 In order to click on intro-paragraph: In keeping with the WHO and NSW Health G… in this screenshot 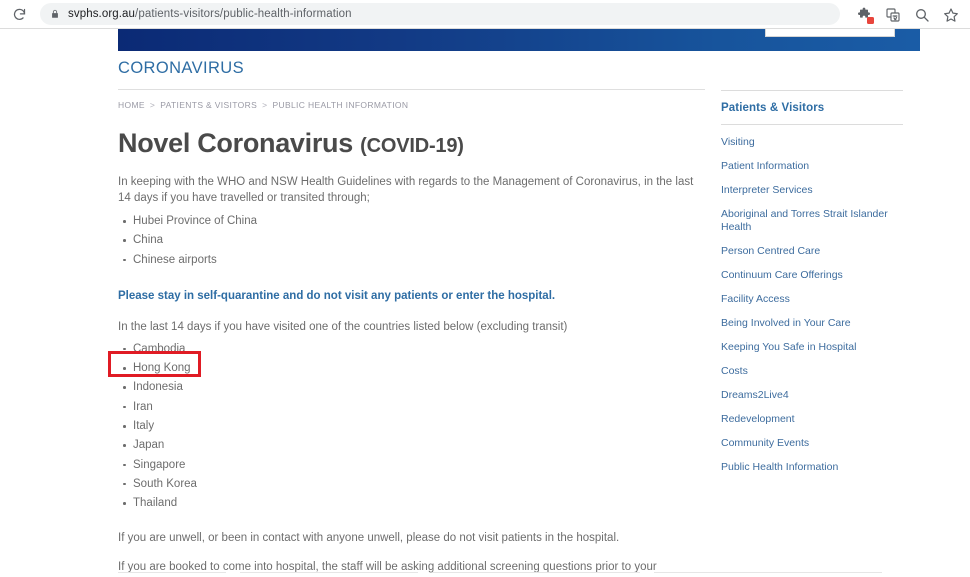, I will do `click(406, 190)`.